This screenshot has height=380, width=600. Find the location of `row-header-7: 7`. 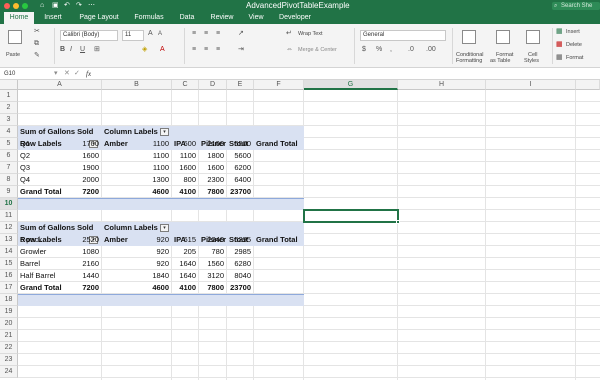

row-header-7: 7 is located at coordinates (9, 168).